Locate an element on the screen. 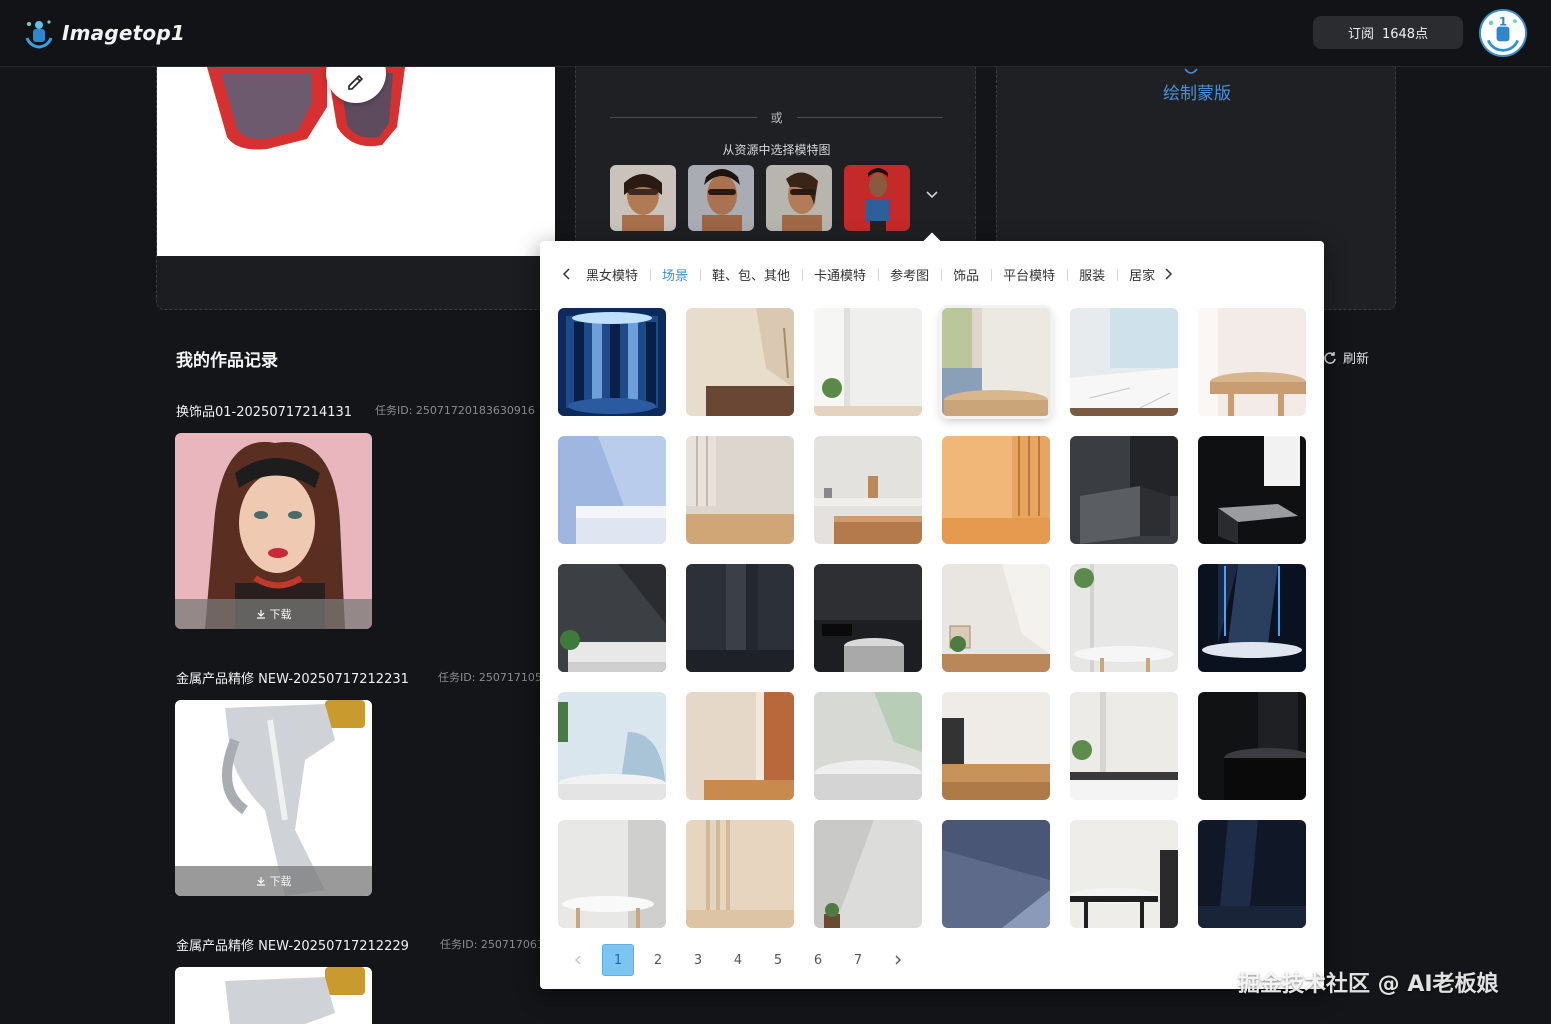 The image size is (1551, 1024). product-preview is located at coordinates (356, 161).